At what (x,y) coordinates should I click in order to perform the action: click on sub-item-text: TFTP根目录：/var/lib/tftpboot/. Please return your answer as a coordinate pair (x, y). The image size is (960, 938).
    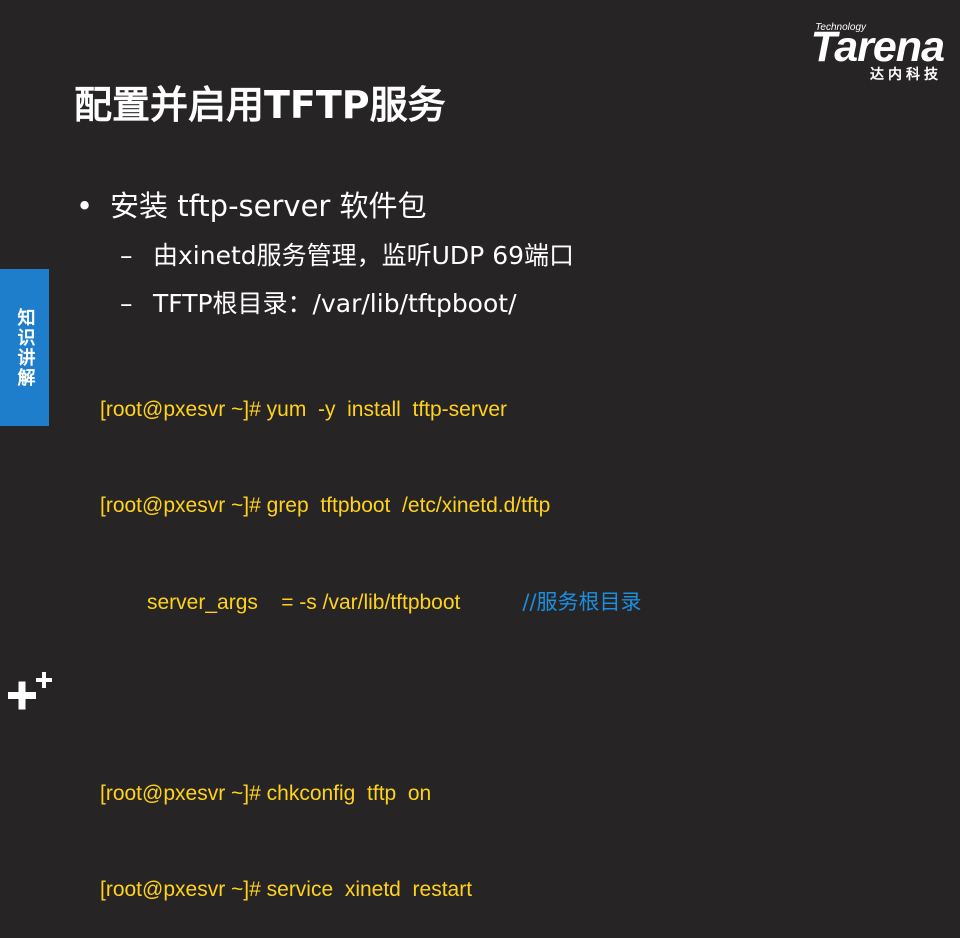
    Looking at the image, I should click on (335, 303).